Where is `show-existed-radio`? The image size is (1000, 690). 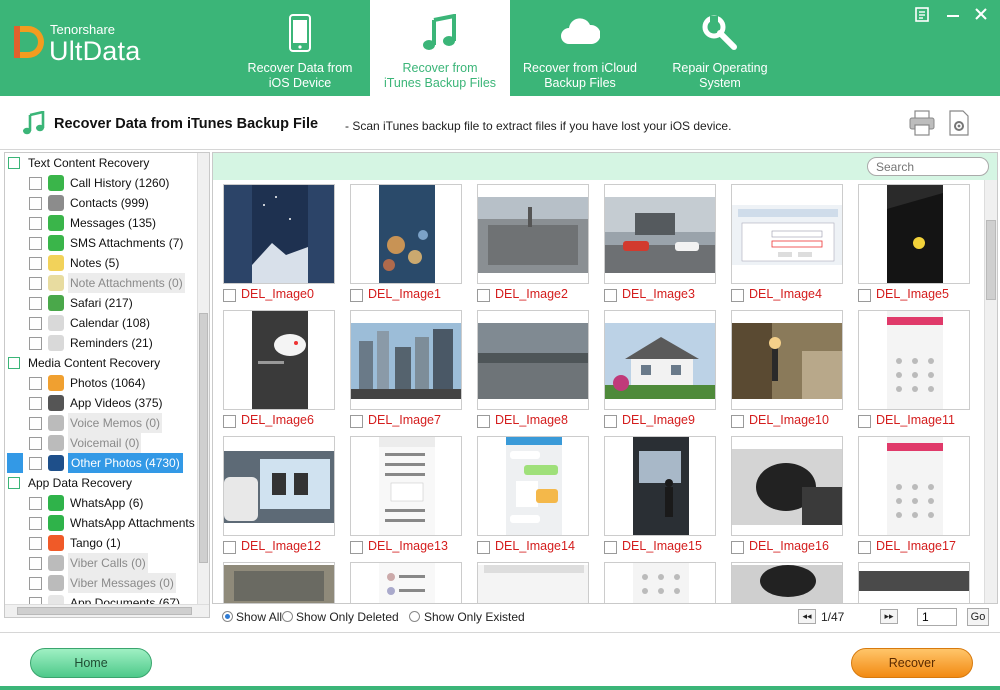 show-existed-radio is located at coordinates (414, 616).